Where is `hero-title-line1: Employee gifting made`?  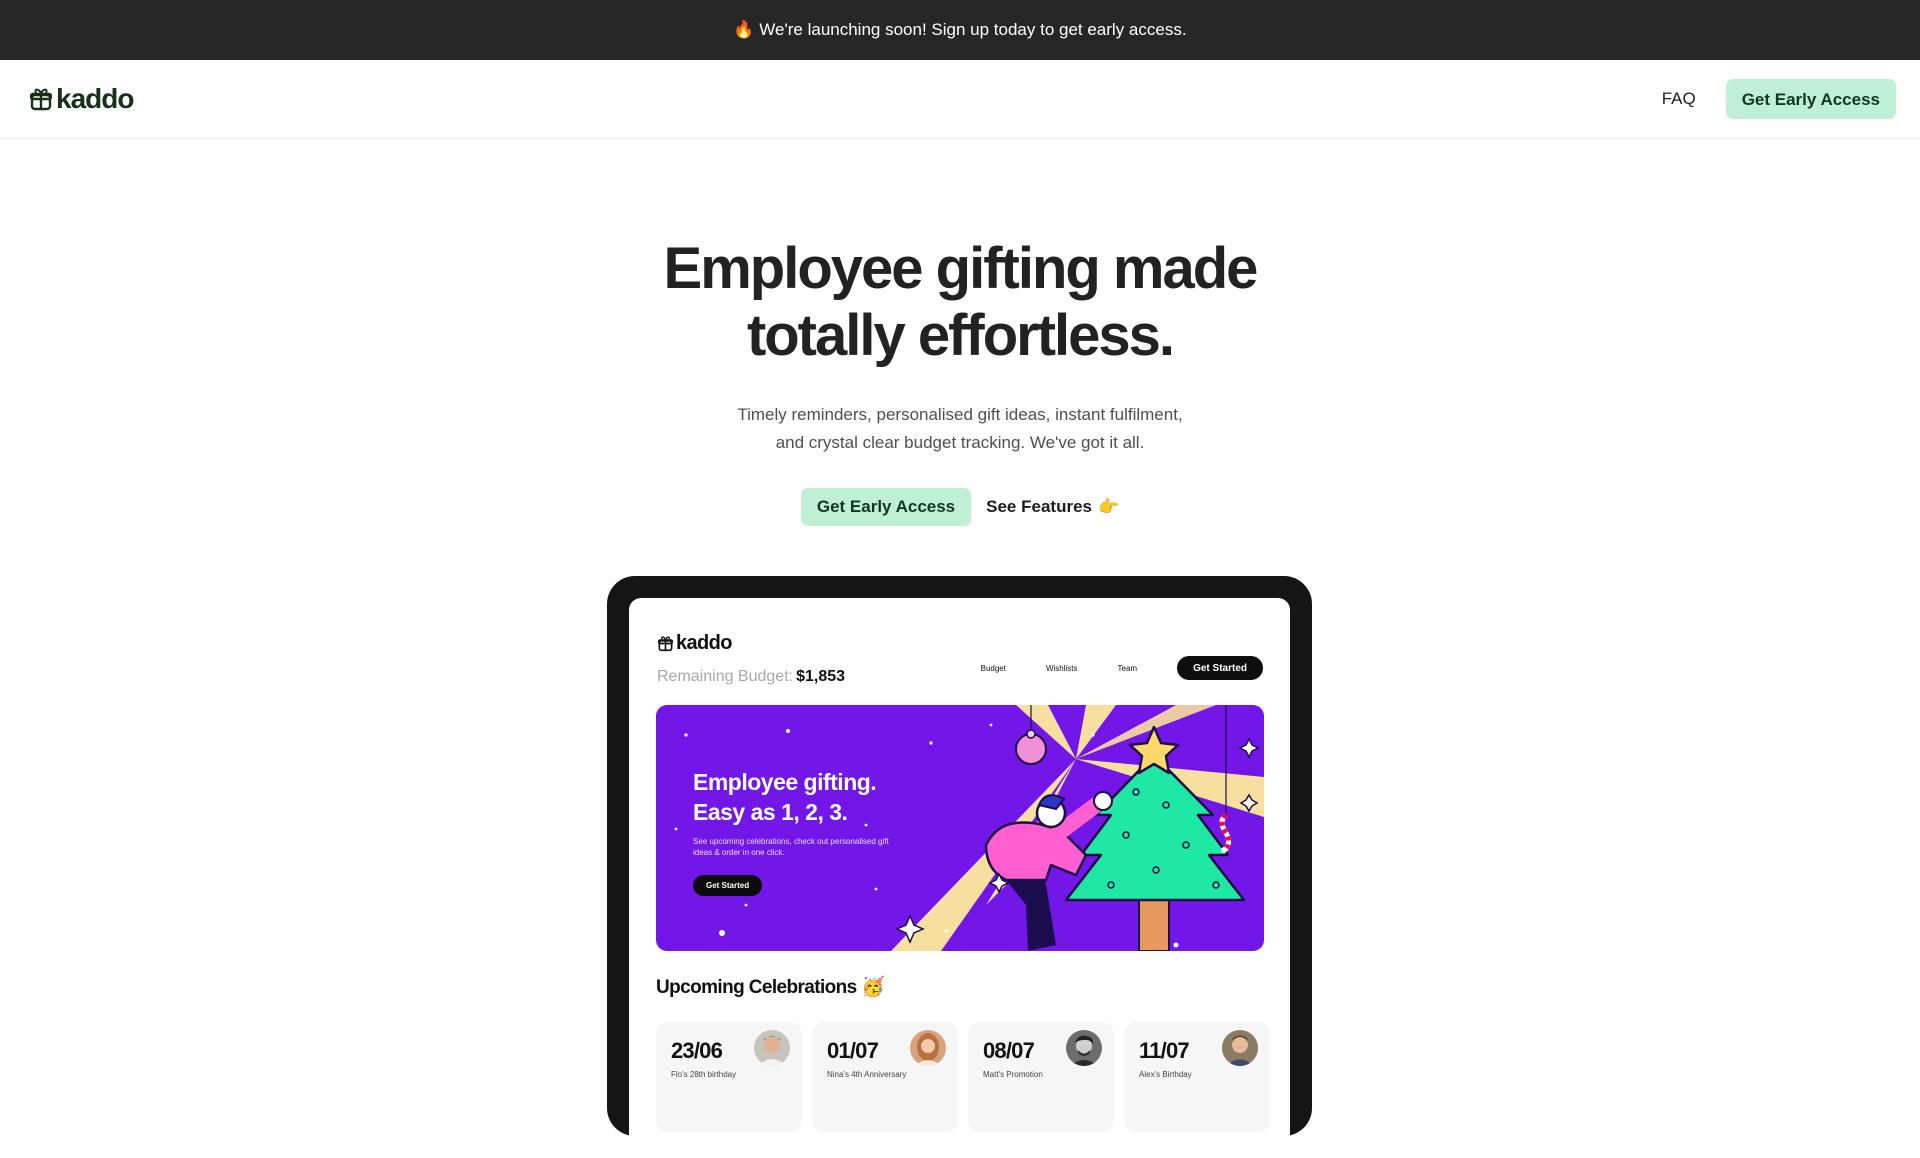 hero-title-line1: Employee gifting made is located at coordinates (961, 268).